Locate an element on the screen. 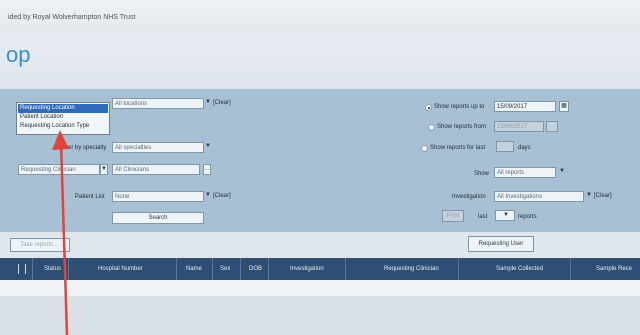  popup-item-requesting-location: Requesting Location is located at coordinates (63, 108).